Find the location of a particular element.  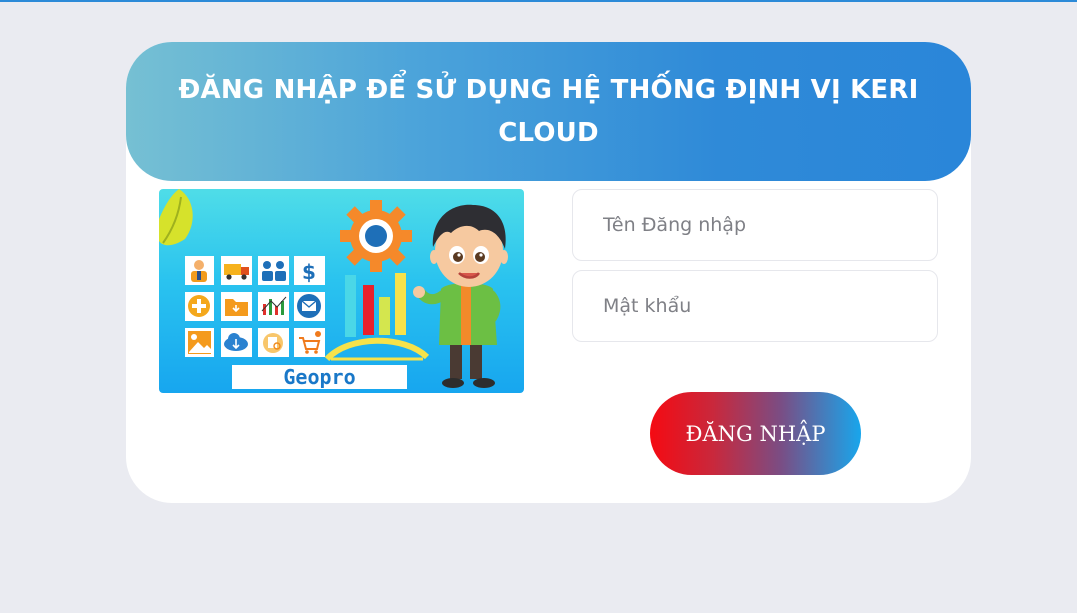

top-accent-line is located at coordinates (538, 1).